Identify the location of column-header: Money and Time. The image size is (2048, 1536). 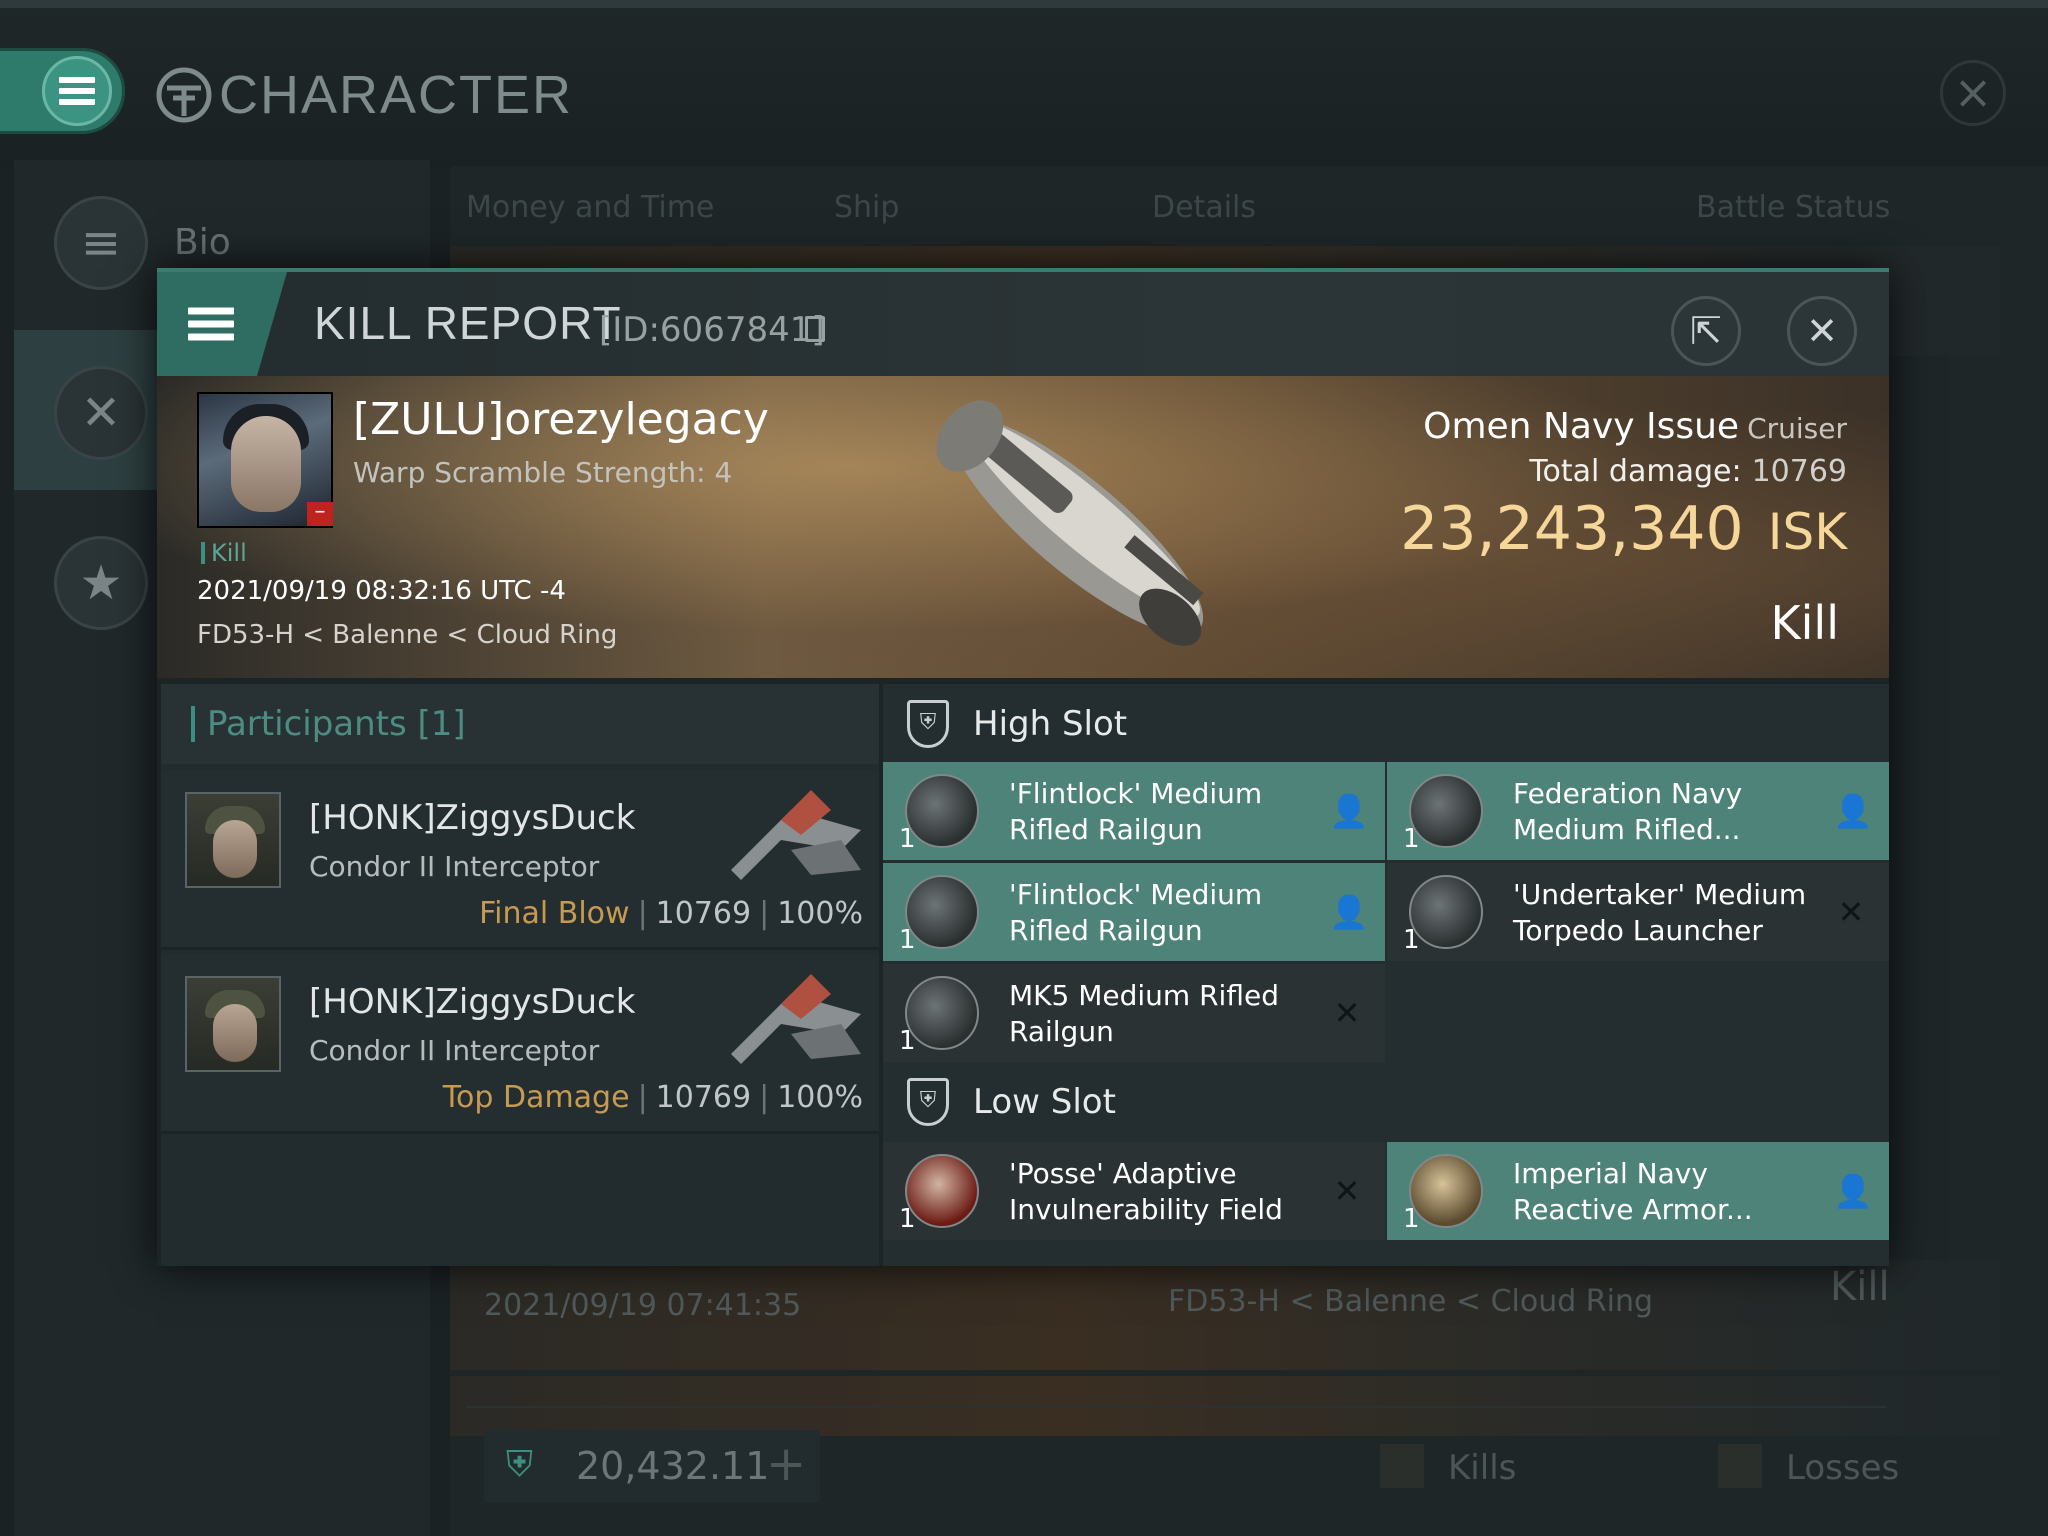
(590, 207).